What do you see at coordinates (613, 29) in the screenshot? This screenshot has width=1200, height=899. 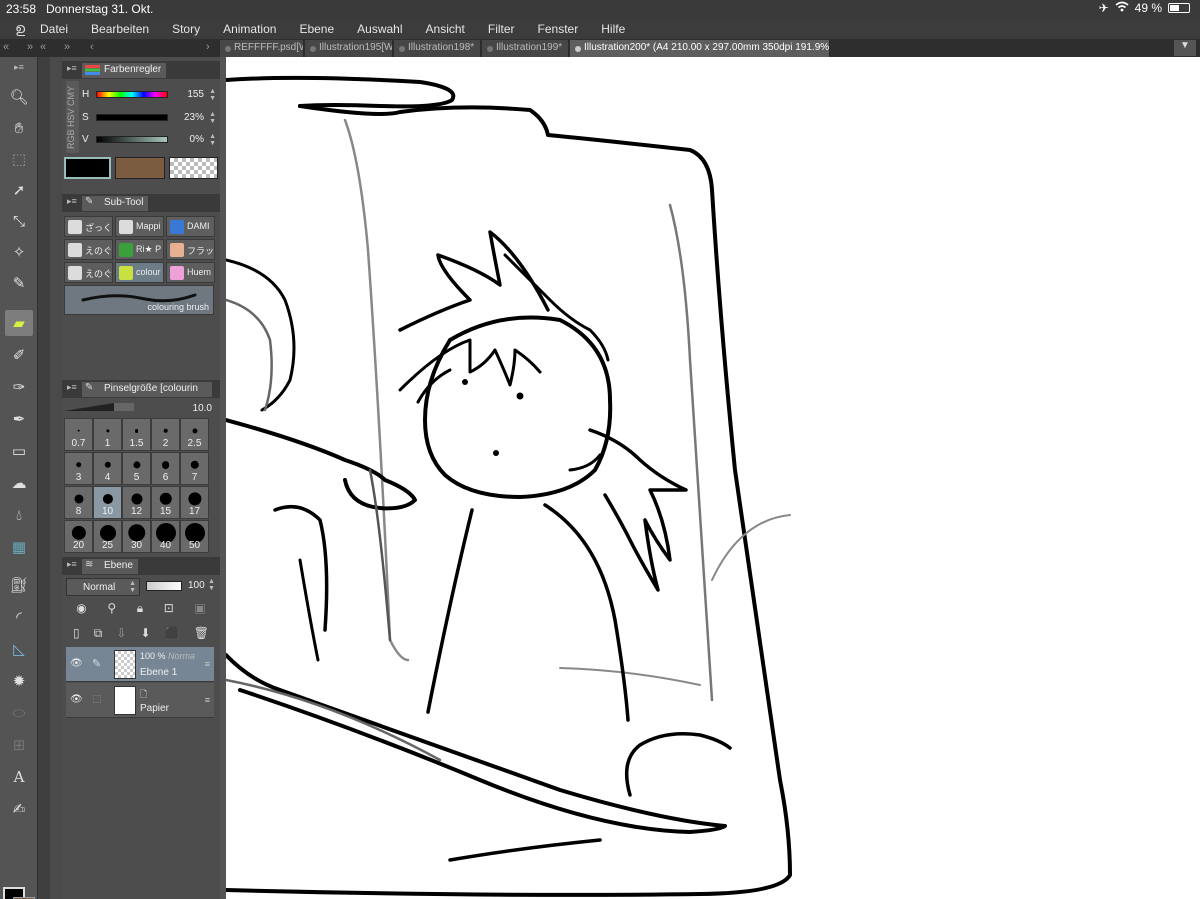 I see `menu-hilfe: Hilfe` at bounding box center [613, 29].